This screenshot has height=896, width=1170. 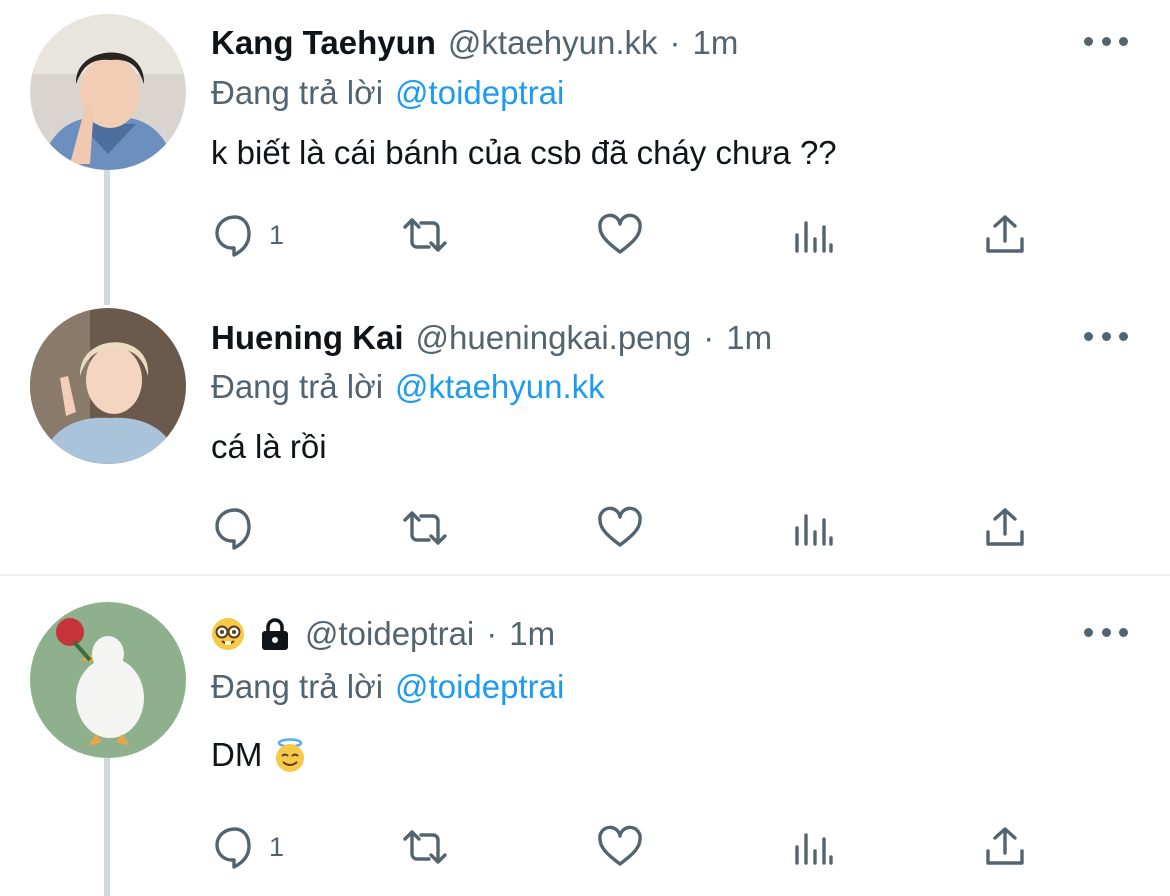 What do you see at coordinates (269, 446) in the screenshot?
I see `tweet-text: cá là rồi` at bounding box center [269, 446].